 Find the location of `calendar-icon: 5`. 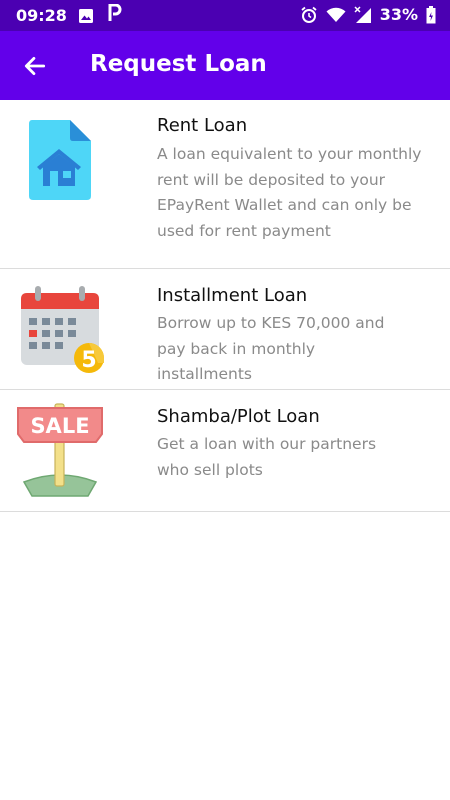

calendar-icon: 5 is located at coordinates (62, 329).